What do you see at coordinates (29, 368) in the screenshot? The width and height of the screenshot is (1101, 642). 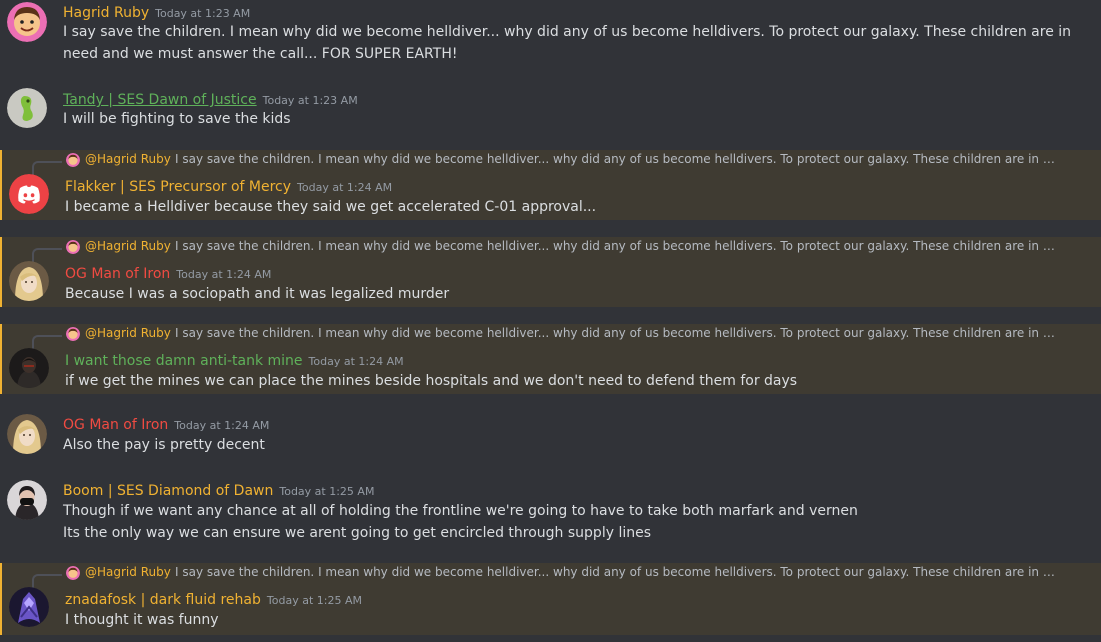 I see `dark-figure-avatar` at bounding box center [29, 368].